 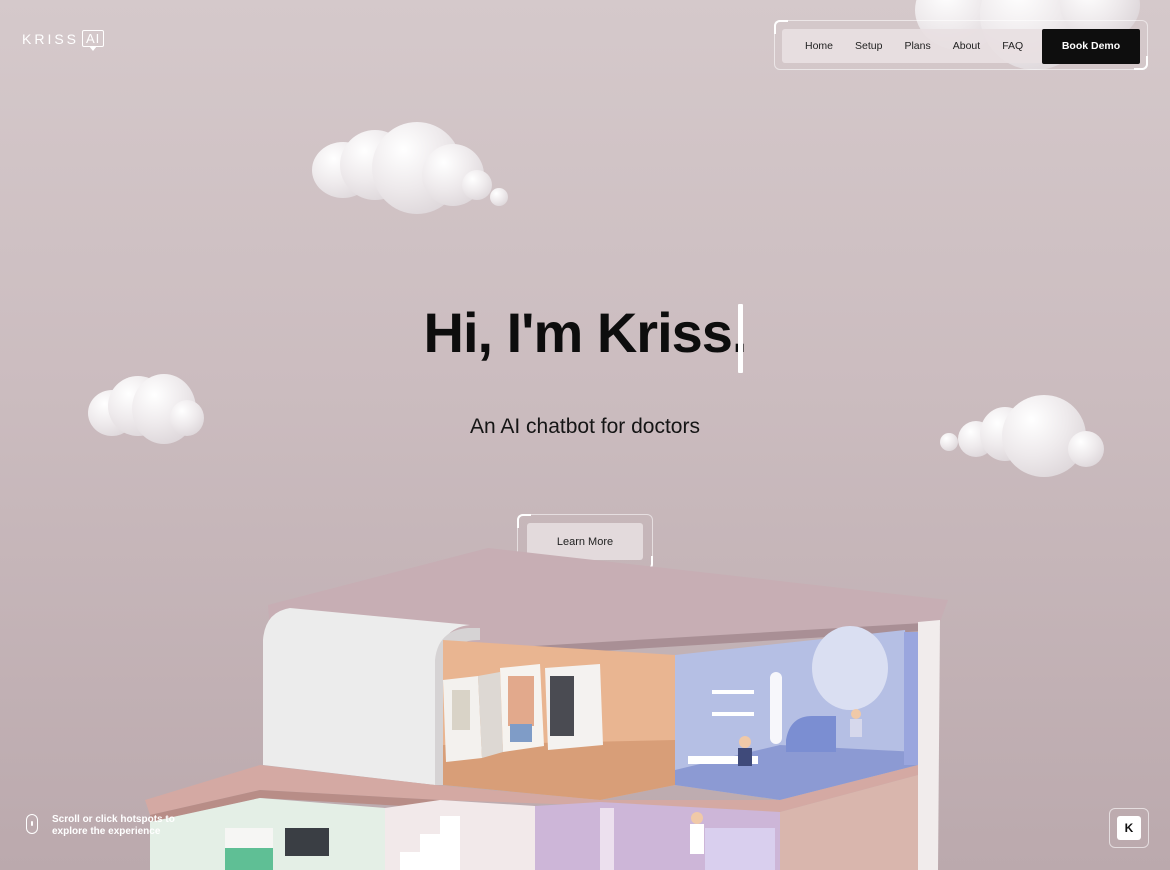 What do you see at coordinates (1012, 46) in the screenshot?
I see `nav-faq: FAQ` at bounding box center [1012, 46].